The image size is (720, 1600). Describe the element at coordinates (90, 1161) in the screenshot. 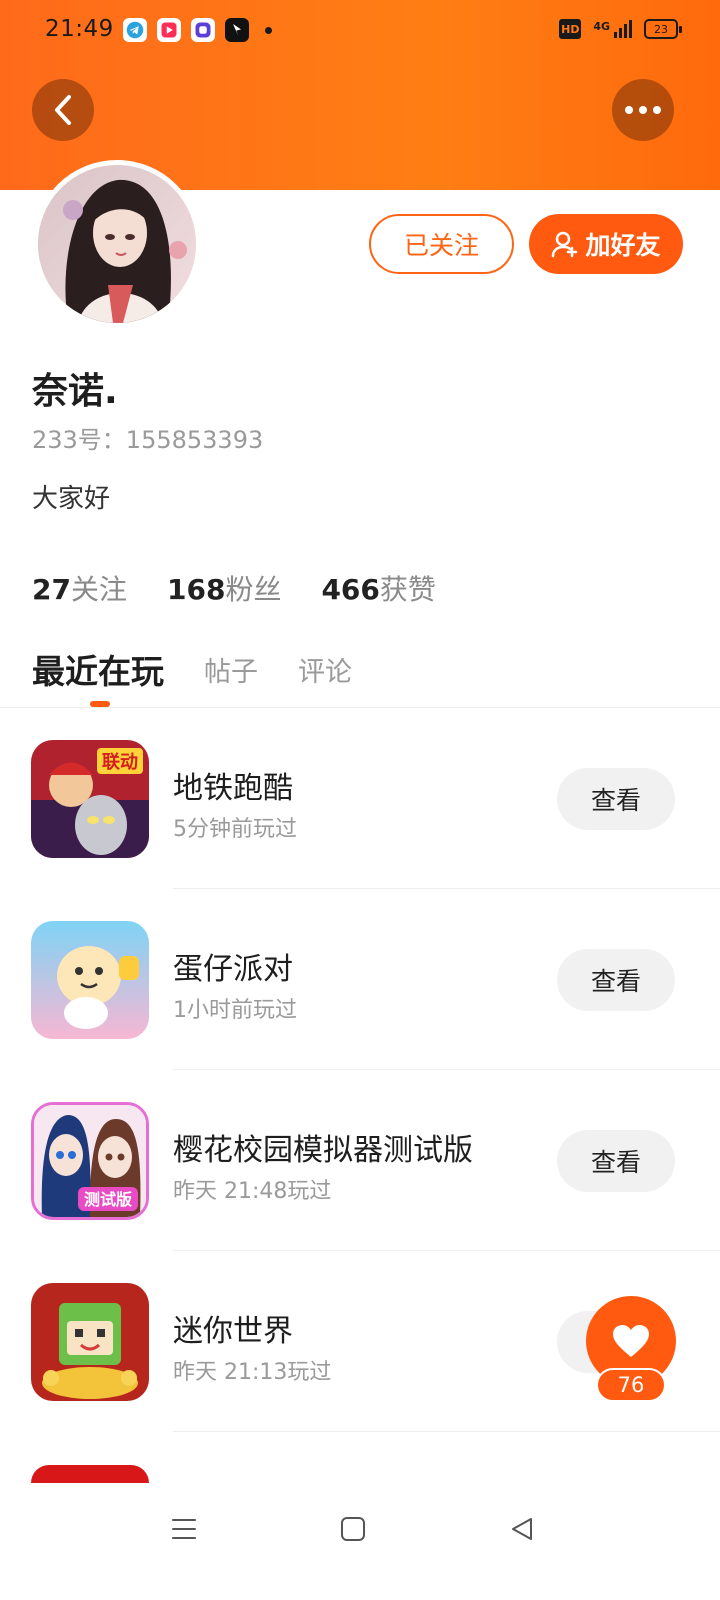

I see `game-icon-sakura-school: 测试版` at that location.